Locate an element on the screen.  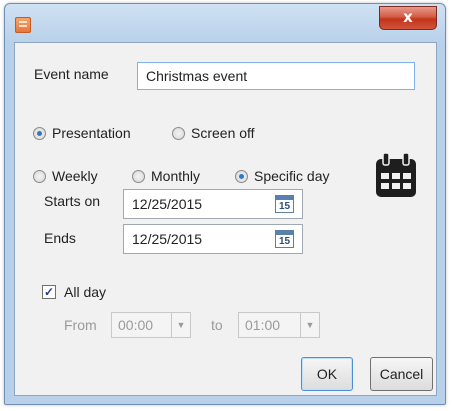
radio-weekly-label: Weekly is located at coordinates (75, 176).